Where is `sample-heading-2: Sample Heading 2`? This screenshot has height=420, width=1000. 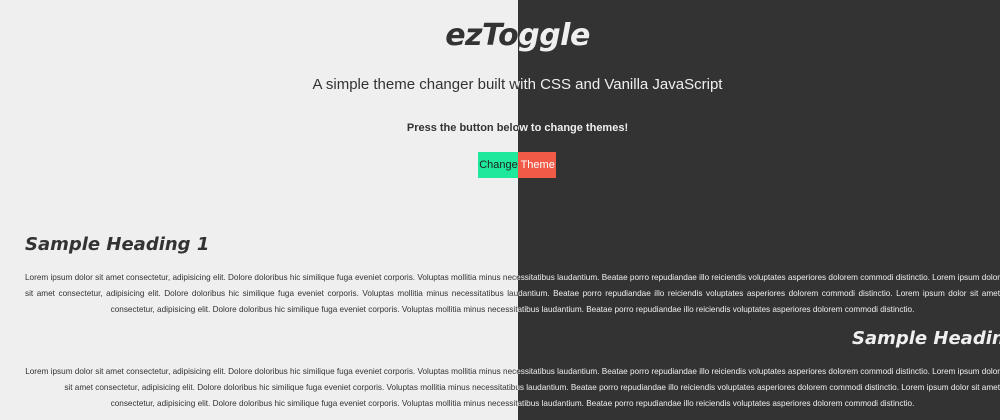
sample-heading-2: Sample Heading 2 is located at coordinates (926, 338).